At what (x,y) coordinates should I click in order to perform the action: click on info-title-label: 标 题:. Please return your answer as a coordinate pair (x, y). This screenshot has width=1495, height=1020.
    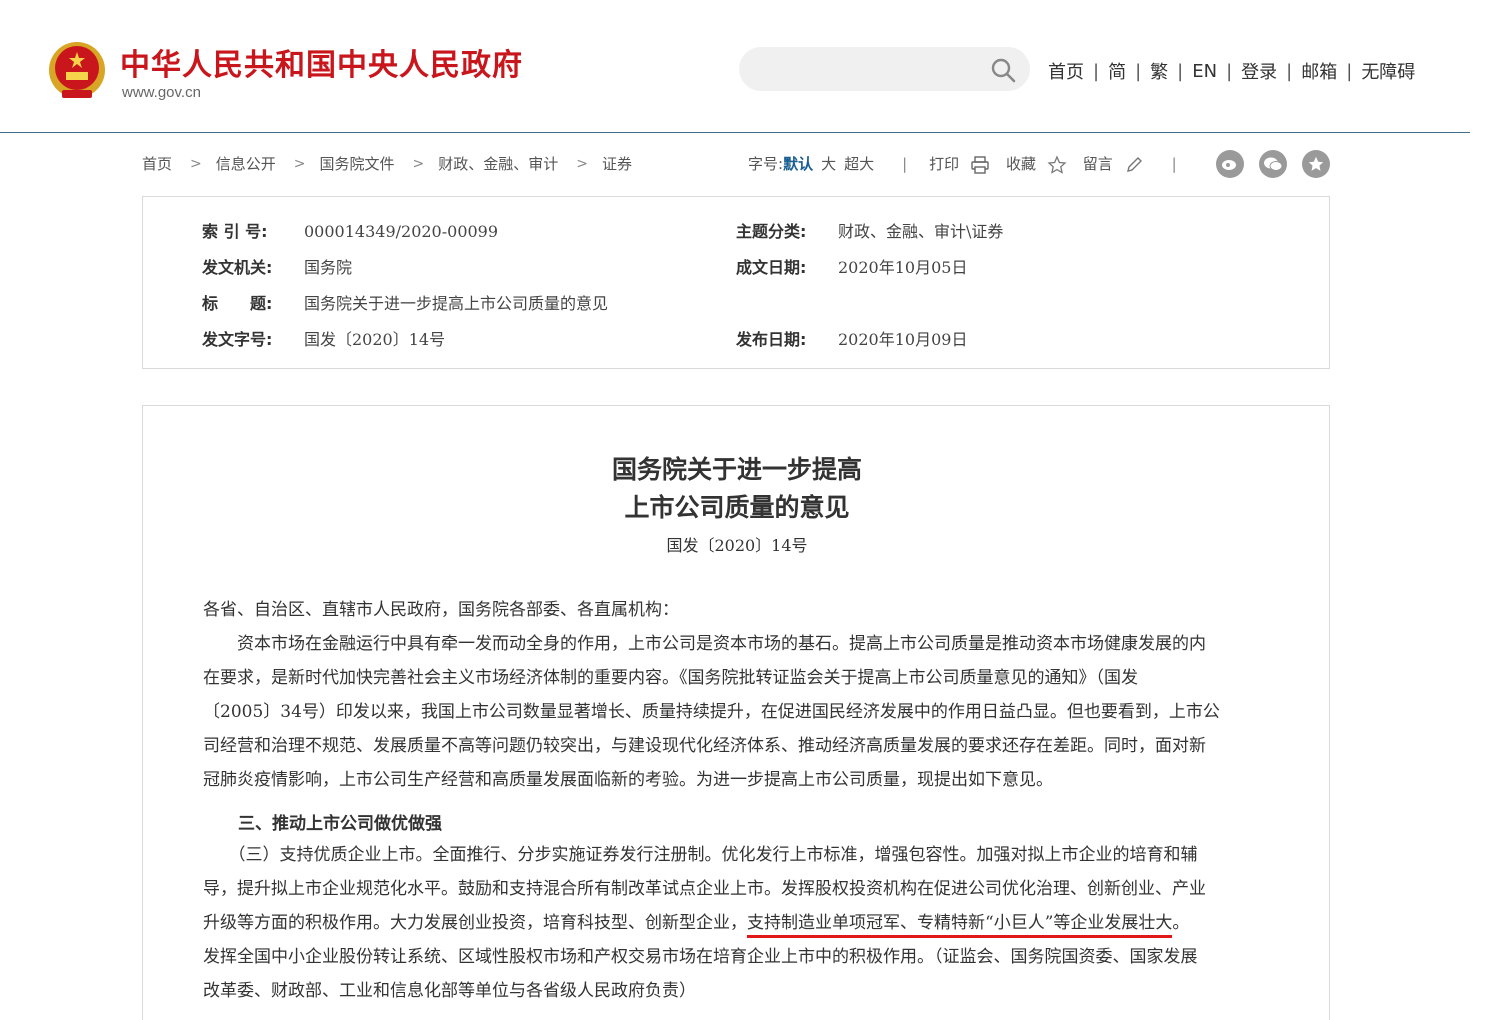
    Looking at the image, I should click on (237, 303).